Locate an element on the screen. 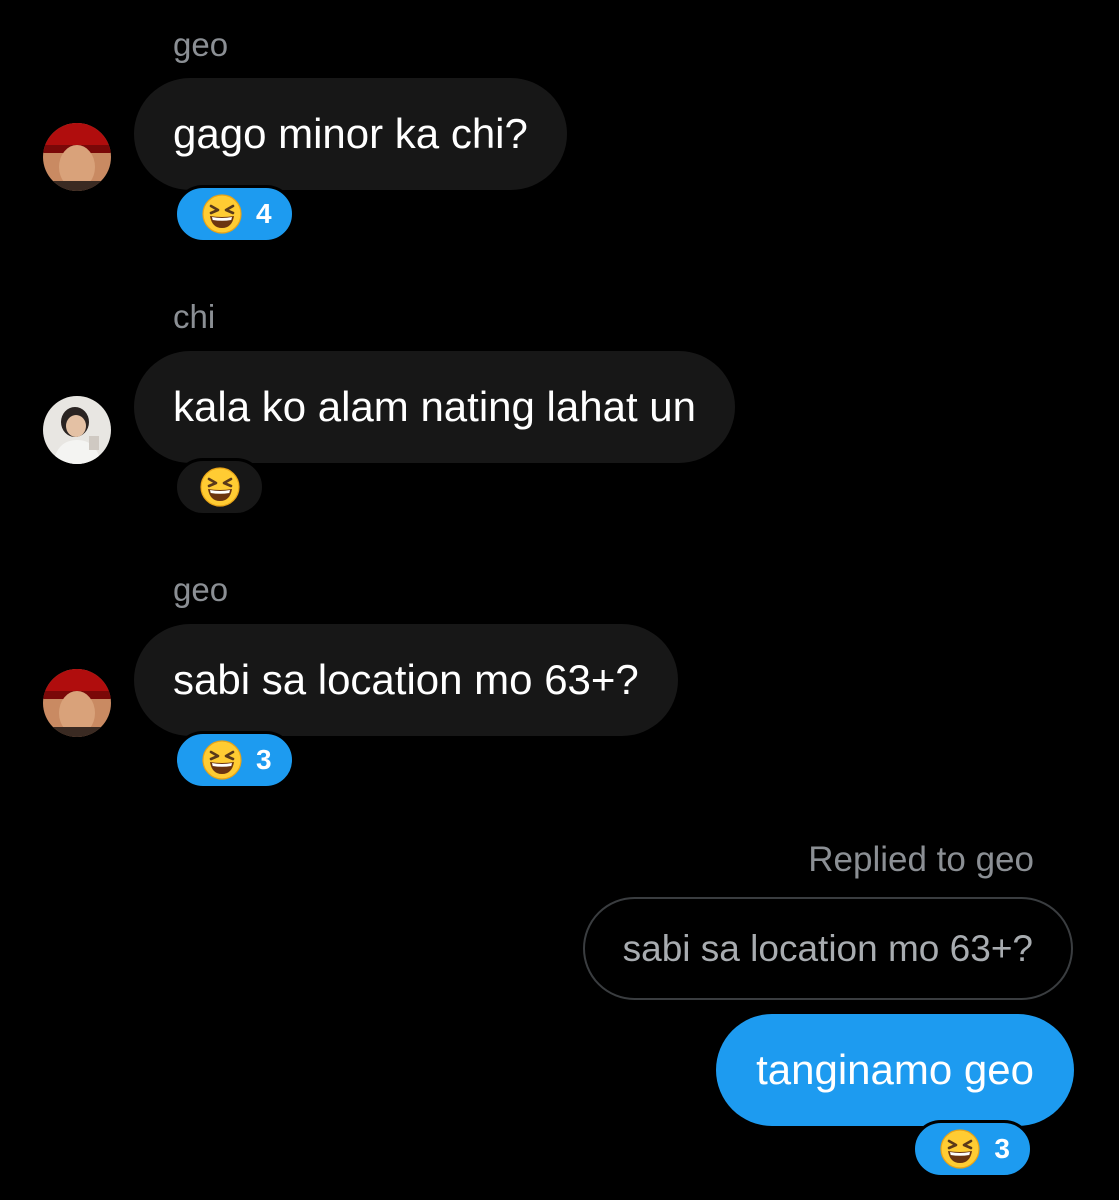  chi-avatar is located at coordinates (77, 430).